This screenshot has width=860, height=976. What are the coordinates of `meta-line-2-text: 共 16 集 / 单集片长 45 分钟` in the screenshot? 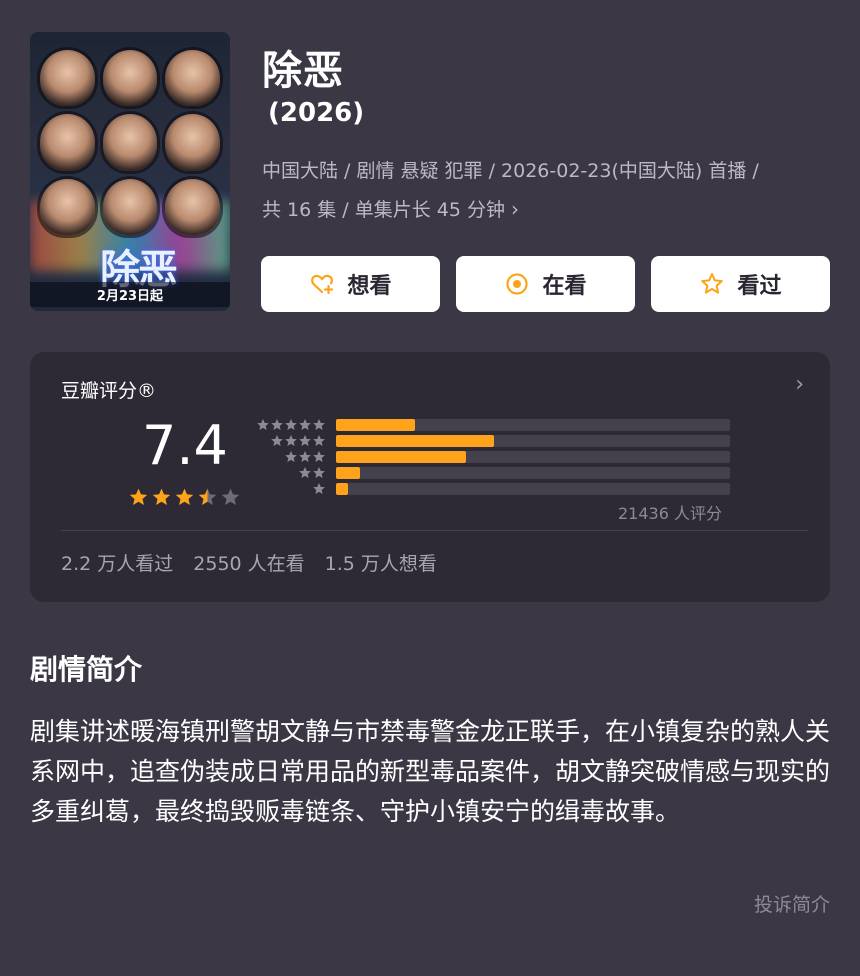 It's located at (383, 210).